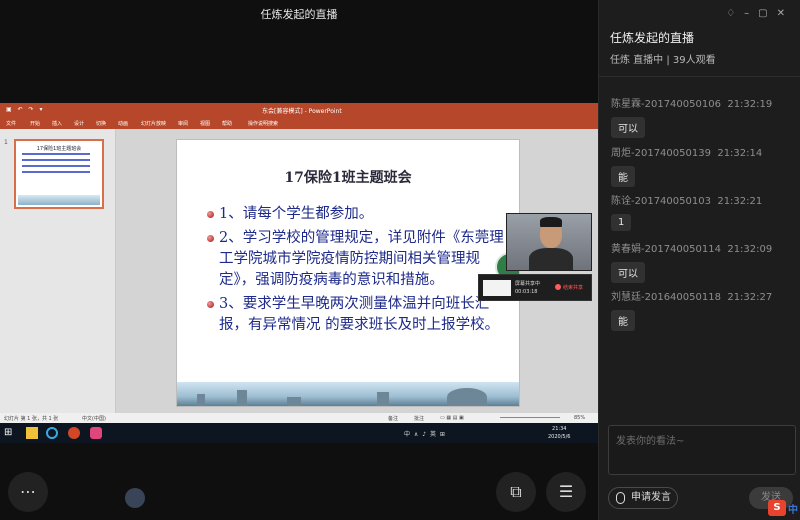  I want to click on slide-thumbnail: 17保险1班主题班会, so click(59, 174).